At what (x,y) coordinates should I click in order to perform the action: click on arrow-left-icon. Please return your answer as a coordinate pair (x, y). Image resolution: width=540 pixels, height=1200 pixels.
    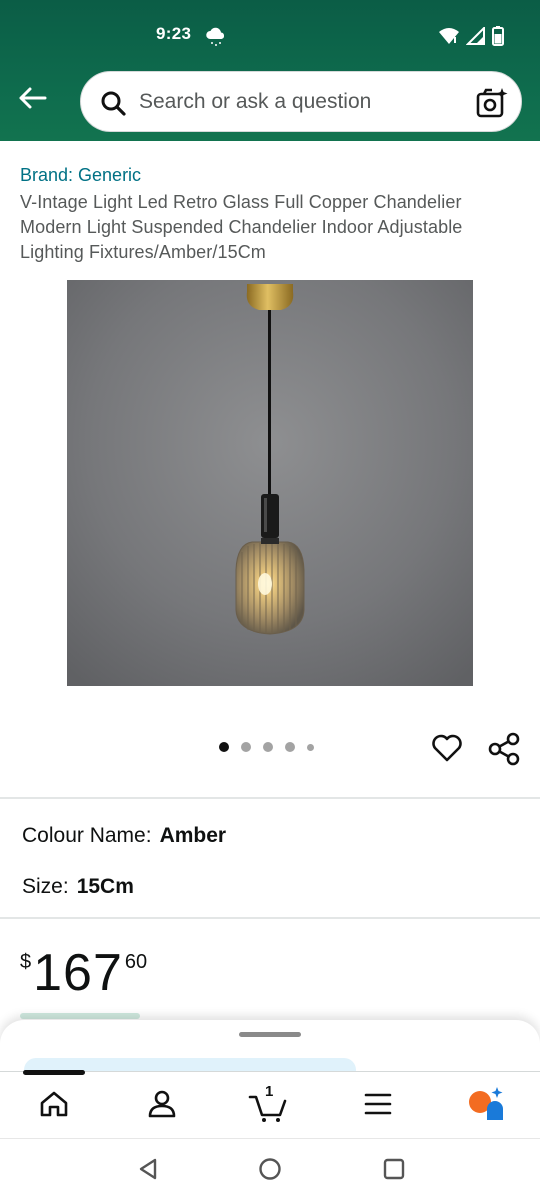
    Looking at the image, I should click on (32, 100).